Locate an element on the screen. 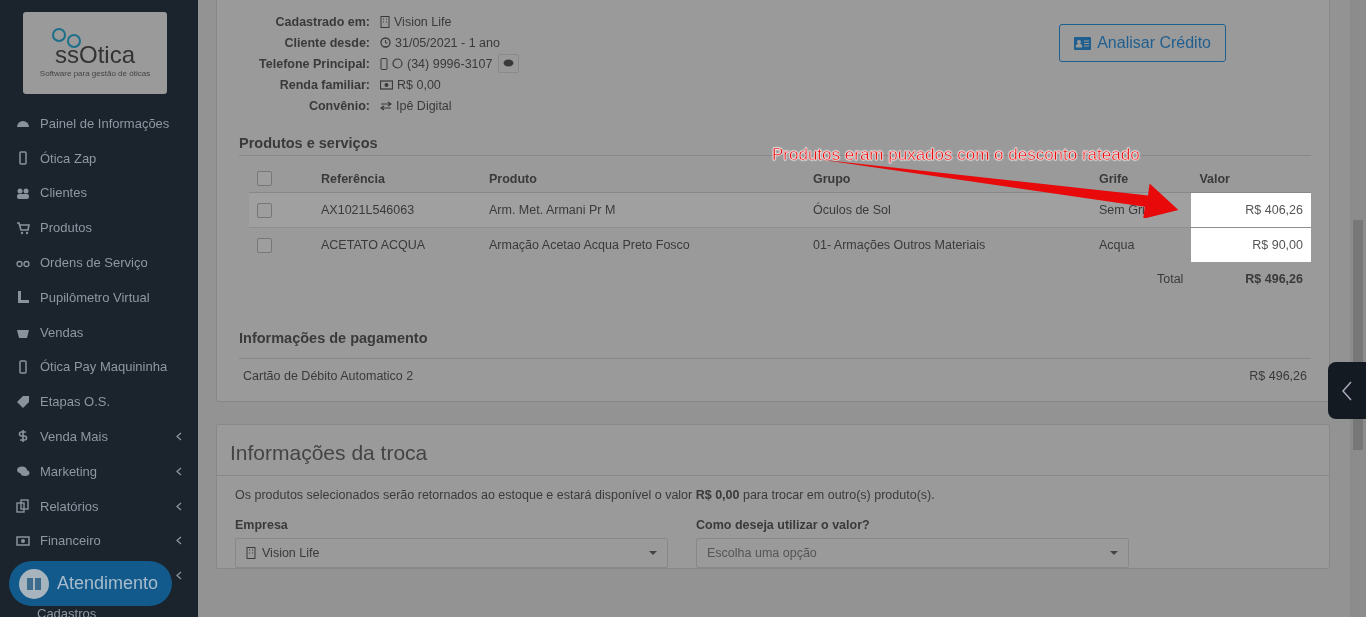 This screenshot has height=617, width=1366. sidebar-item: Ordens de Serviço is located at coordinates (99, 262).